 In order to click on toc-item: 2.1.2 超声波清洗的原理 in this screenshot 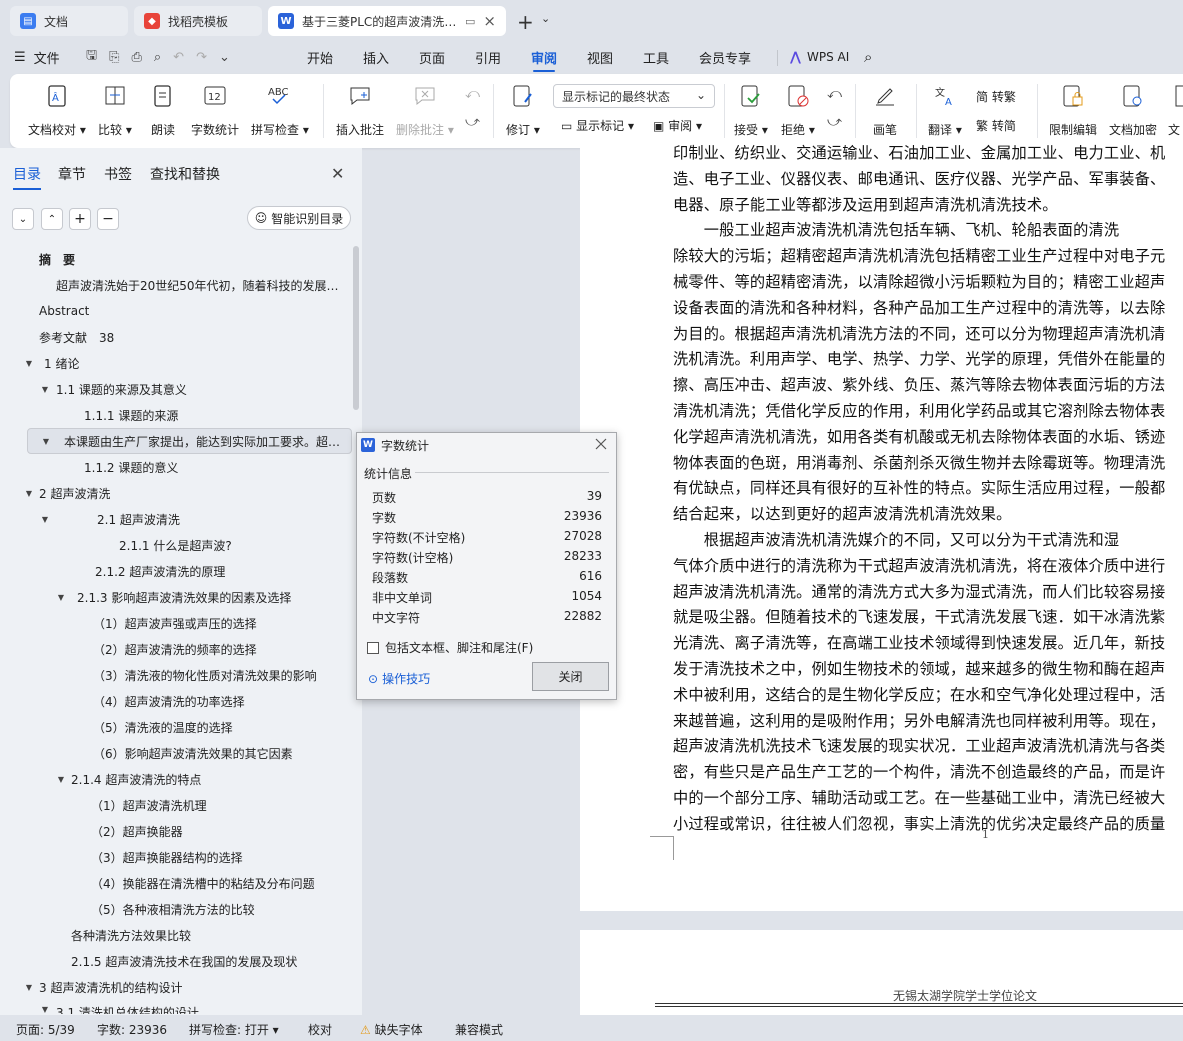, I will do `click(160, 571)`.